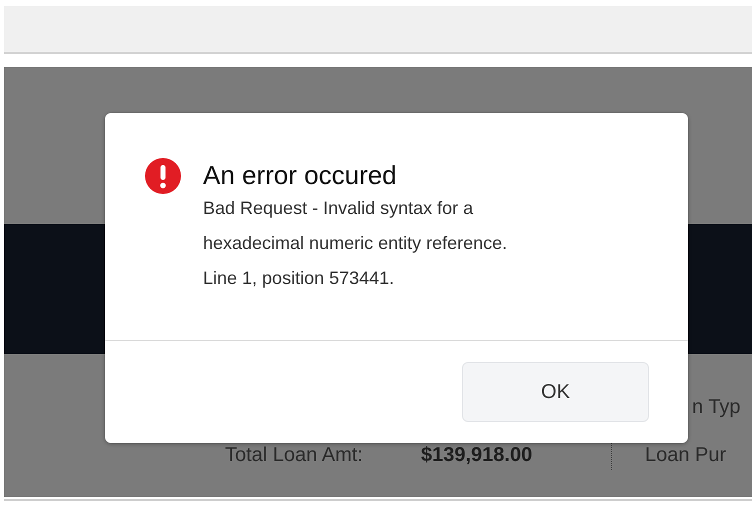 This screenshot has height=506, width=752. Describe the element at coordinates (163, 176) in the screenshot. I see `error-icon` at that location.